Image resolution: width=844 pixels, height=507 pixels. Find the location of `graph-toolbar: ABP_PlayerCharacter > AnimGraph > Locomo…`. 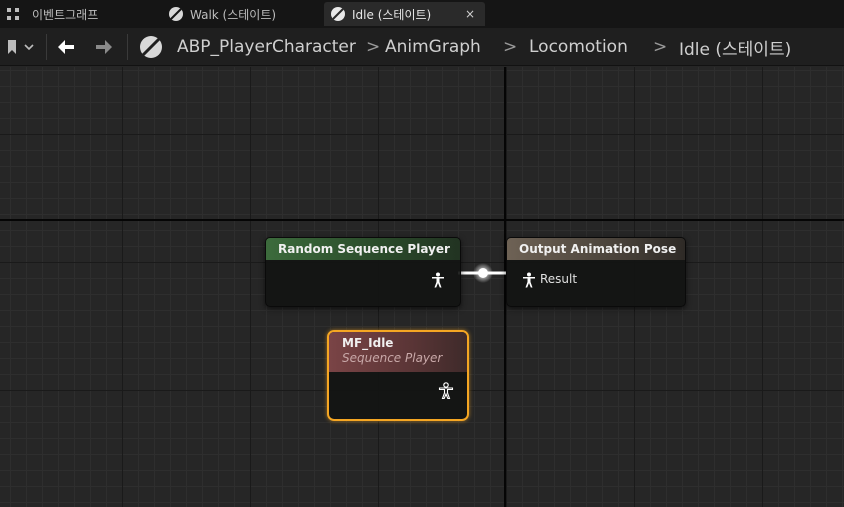

graph-toolbar: ABP_PlayerCharacter > AnimGraph > Locomo… is located at coordinates (422, 47).